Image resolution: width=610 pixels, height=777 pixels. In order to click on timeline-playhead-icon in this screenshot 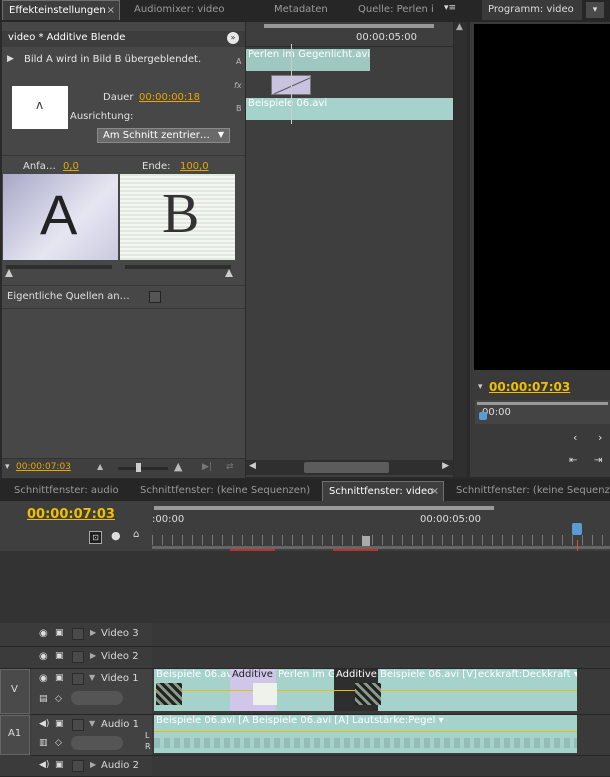, I will do `click(577, 529)`.